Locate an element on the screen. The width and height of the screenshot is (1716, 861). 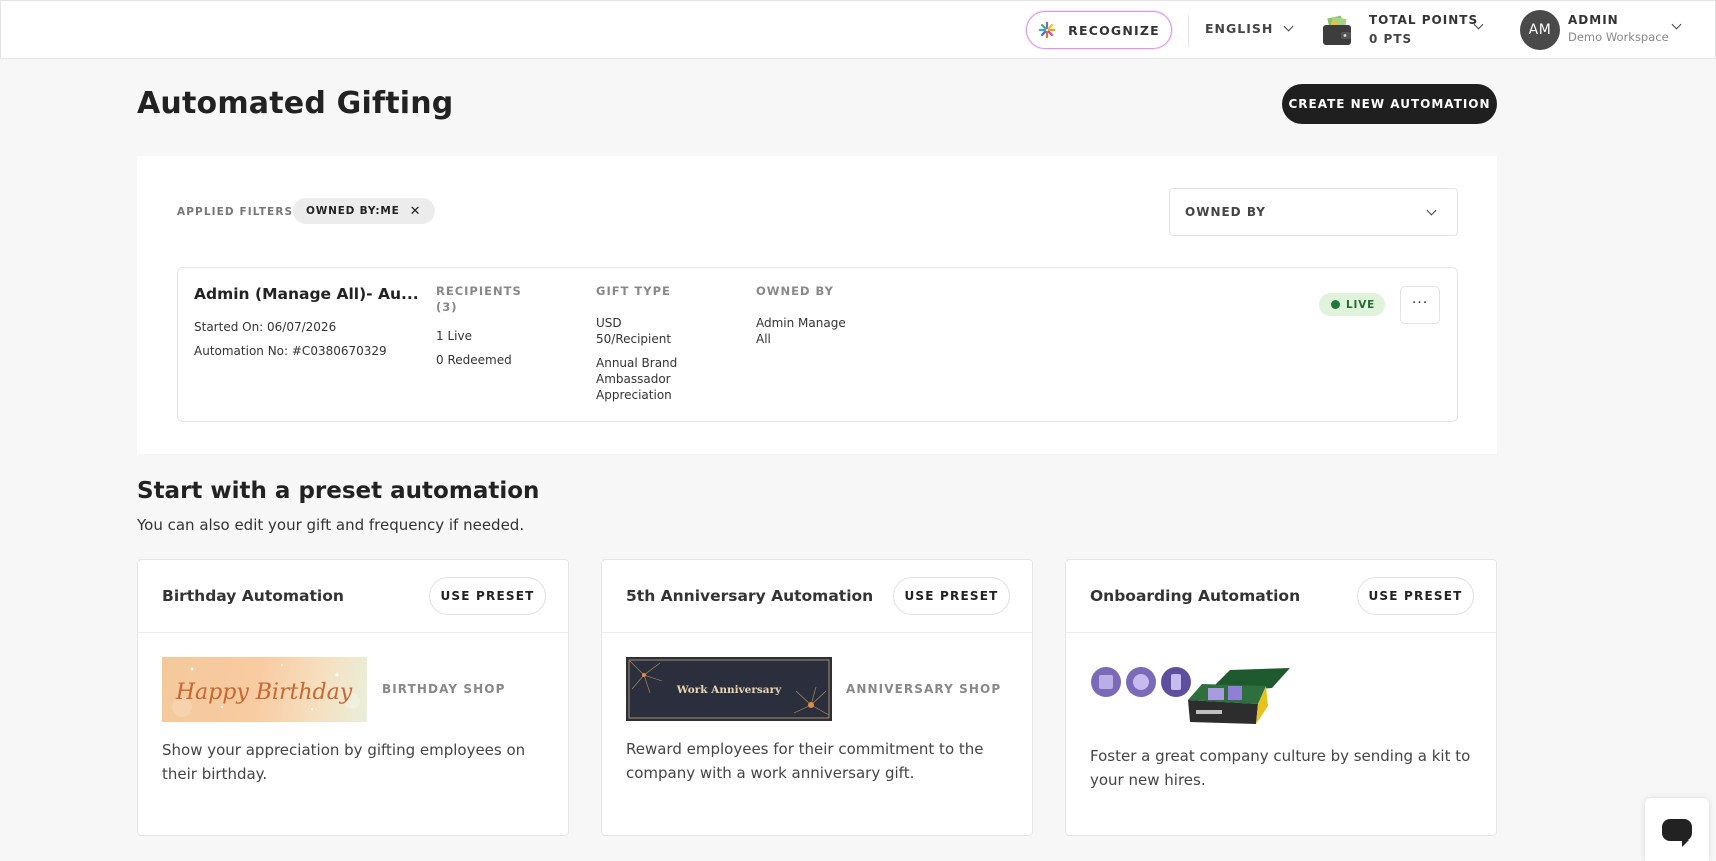
applied-filters-label: APPLIED FILTERS: is located at coordinates (238, 212).